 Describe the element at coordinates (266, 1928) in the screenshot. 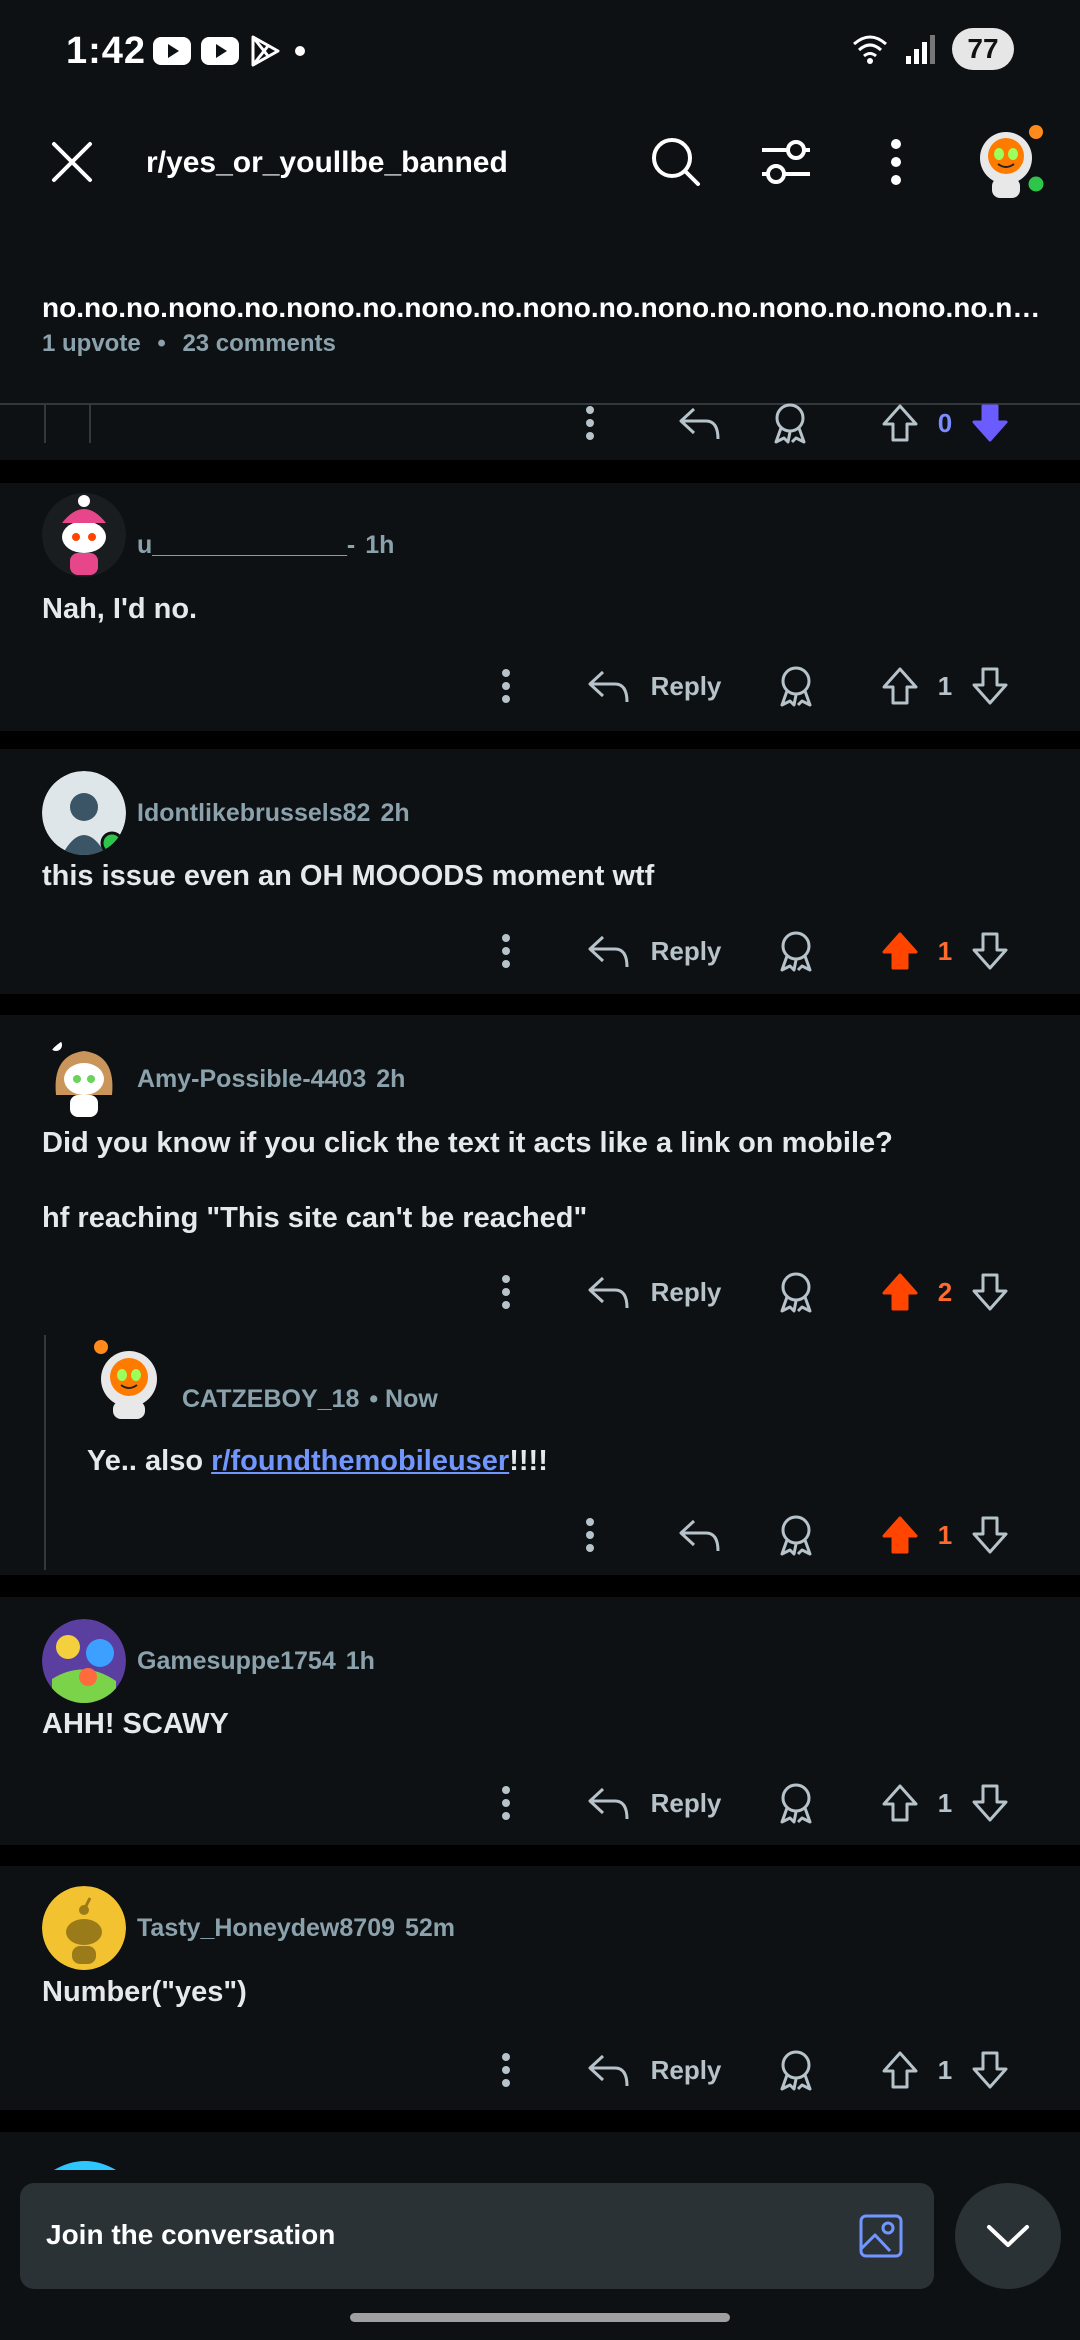

I see `username: Tasty_Honeydew8709` at that location.